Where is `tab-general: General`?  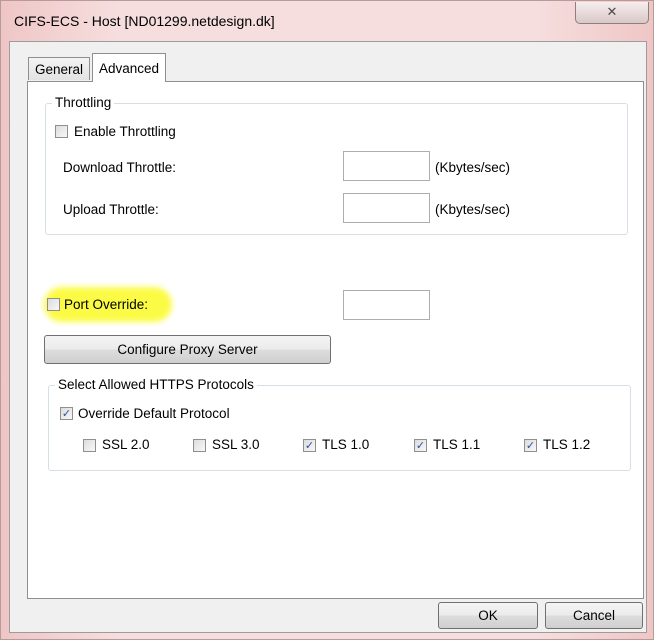 tab-general: General is located at coordinates (59, 68).